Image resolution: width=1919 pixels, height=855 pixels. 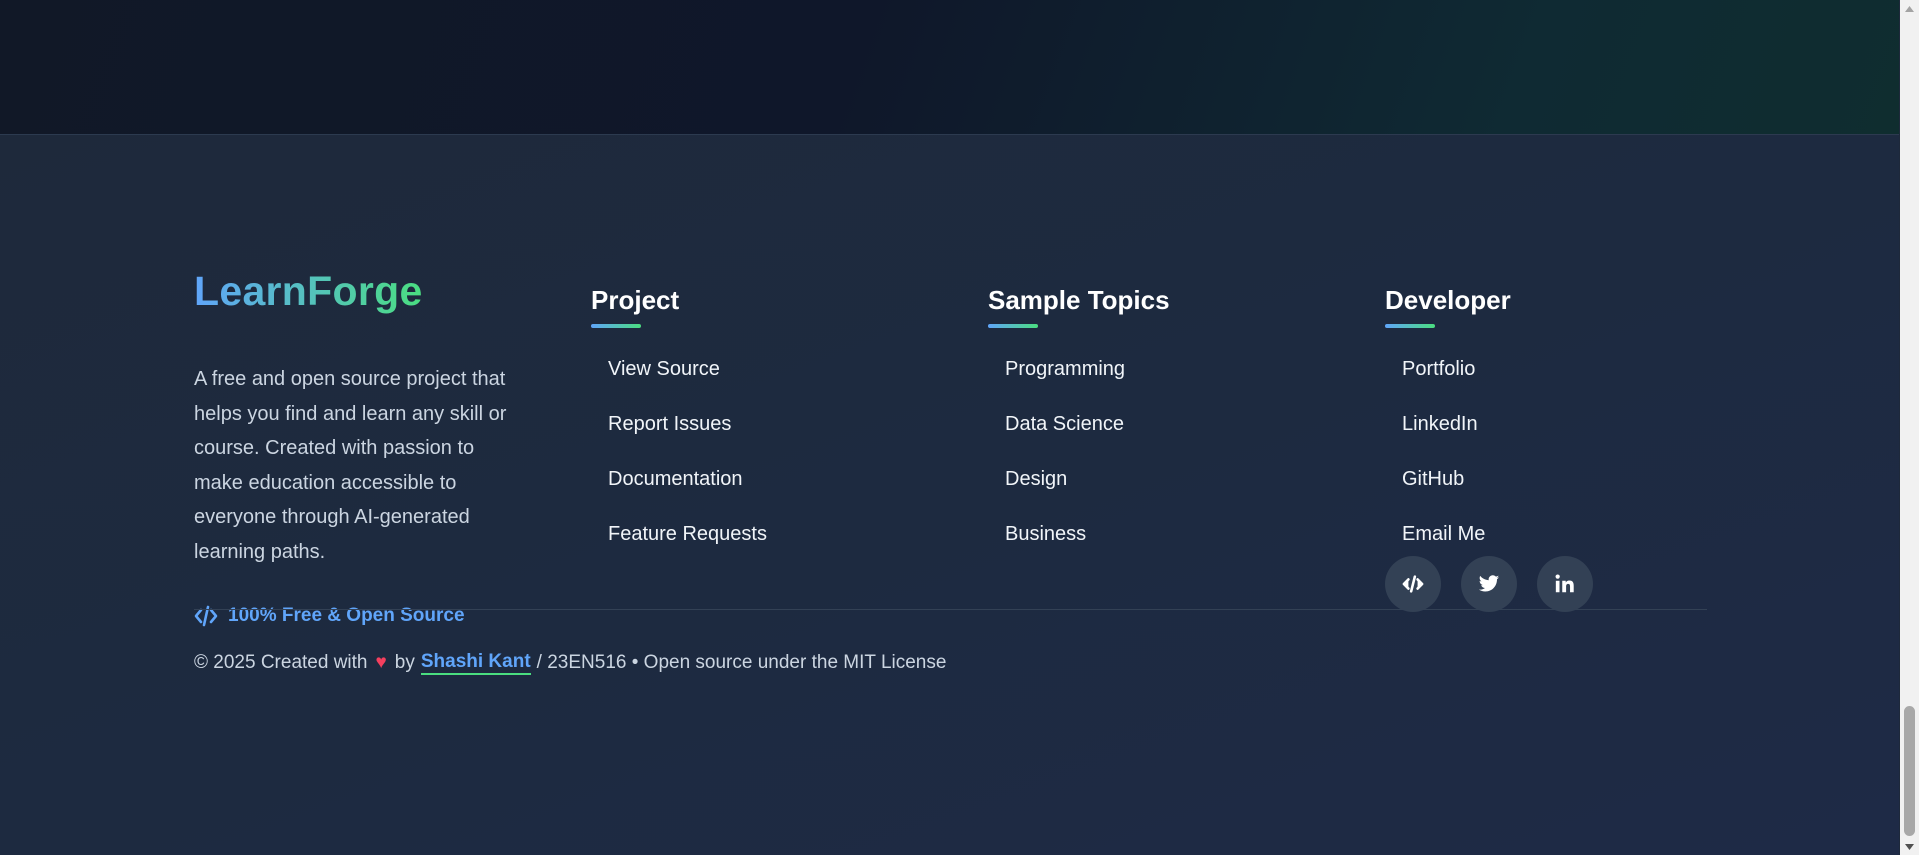 I want to click on linkedin-icon, so click(x=1564, y=583).